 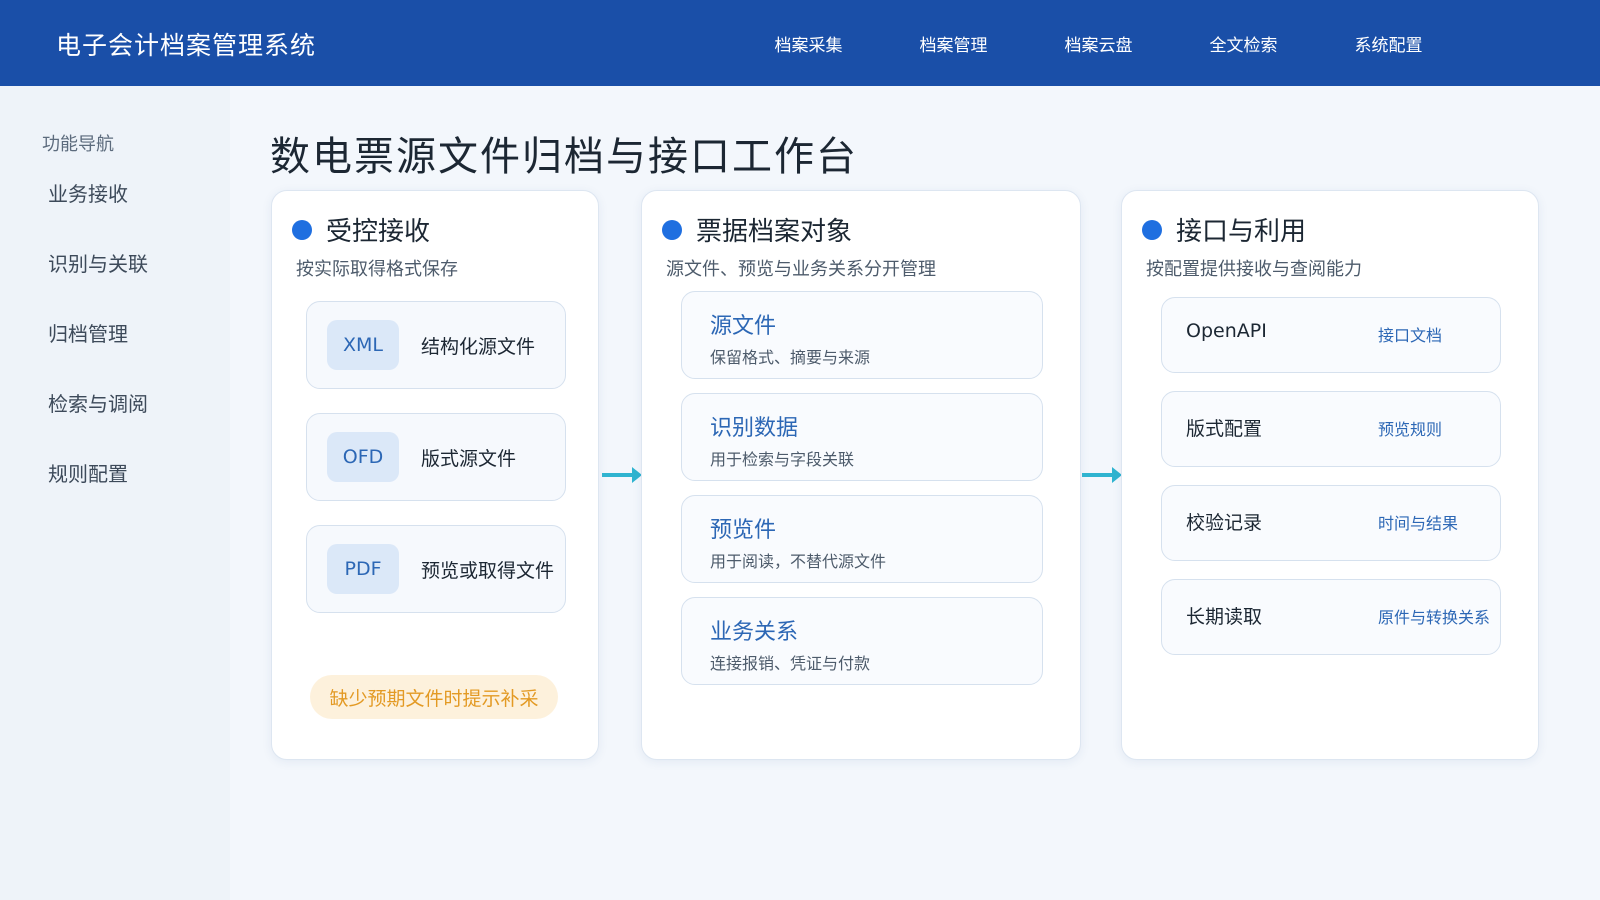 What do you see at coordinates (808, 43) in the screenshot?
I see `nav-item-collect: 档案采集` at bounding box center [808, 43].